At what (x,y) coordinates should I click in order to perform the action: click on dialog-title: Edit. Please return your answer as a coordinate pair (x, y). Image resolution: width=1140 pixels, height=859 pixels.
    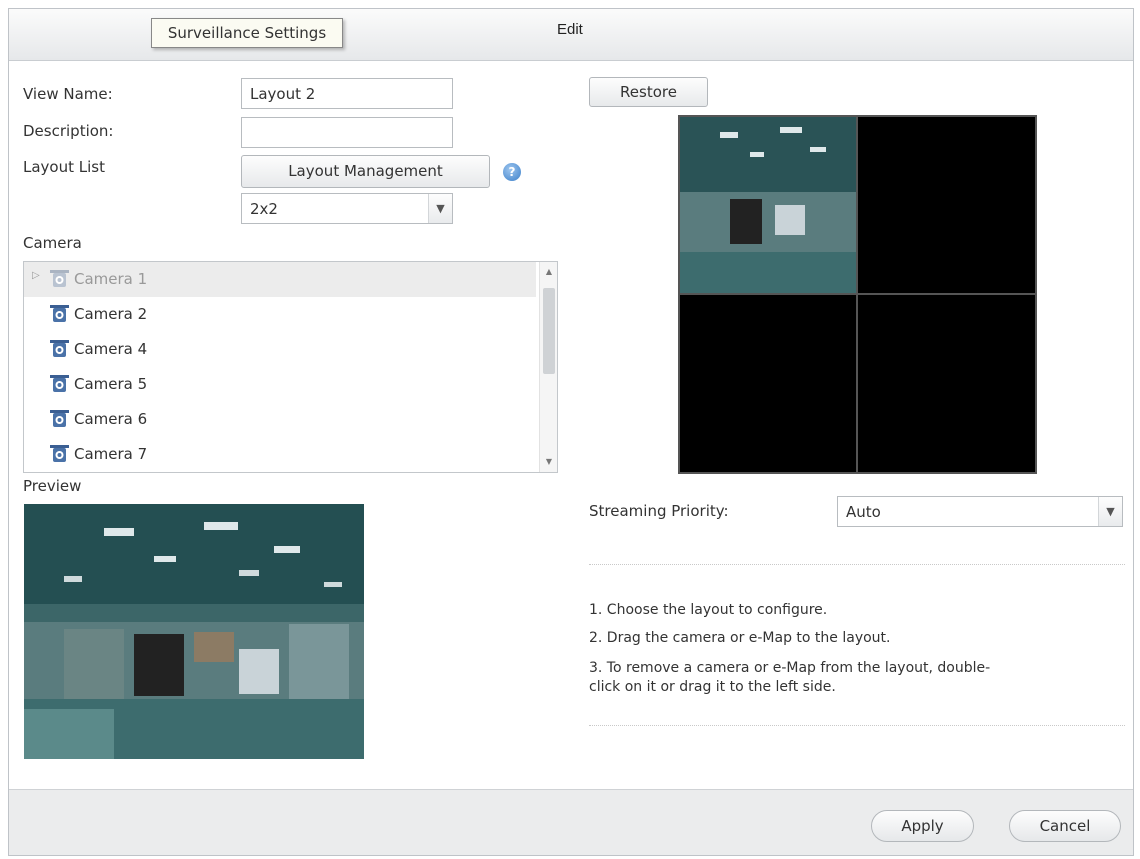
    Looking at the image, I should click on (570, 29).